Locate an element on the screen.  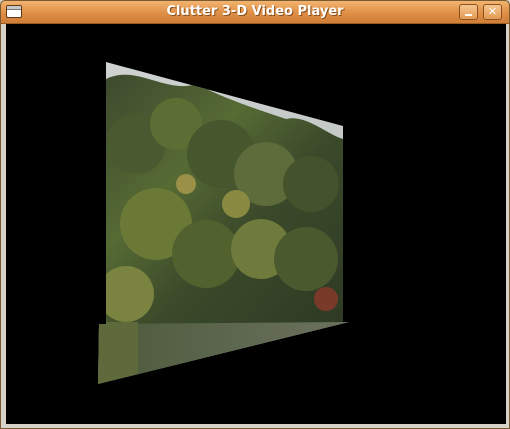
close-icon: ✕ is located at coordinates (492, 11).